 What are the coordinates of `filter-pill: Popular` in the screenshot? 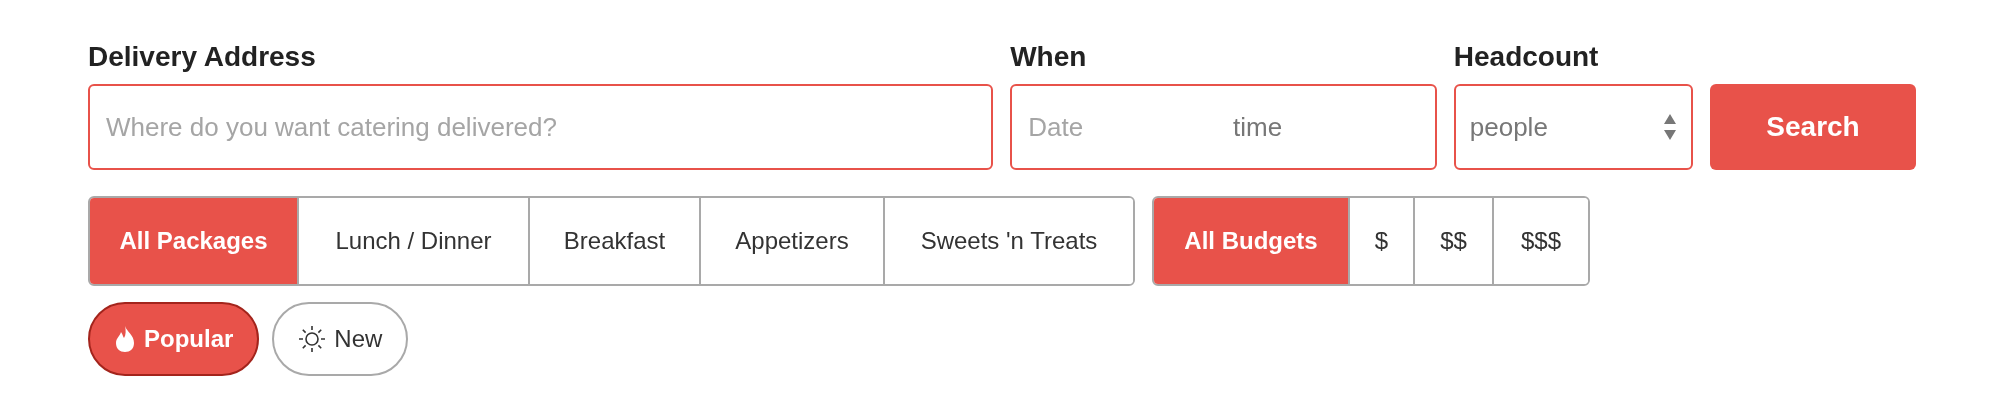 It's located at (174, 339).